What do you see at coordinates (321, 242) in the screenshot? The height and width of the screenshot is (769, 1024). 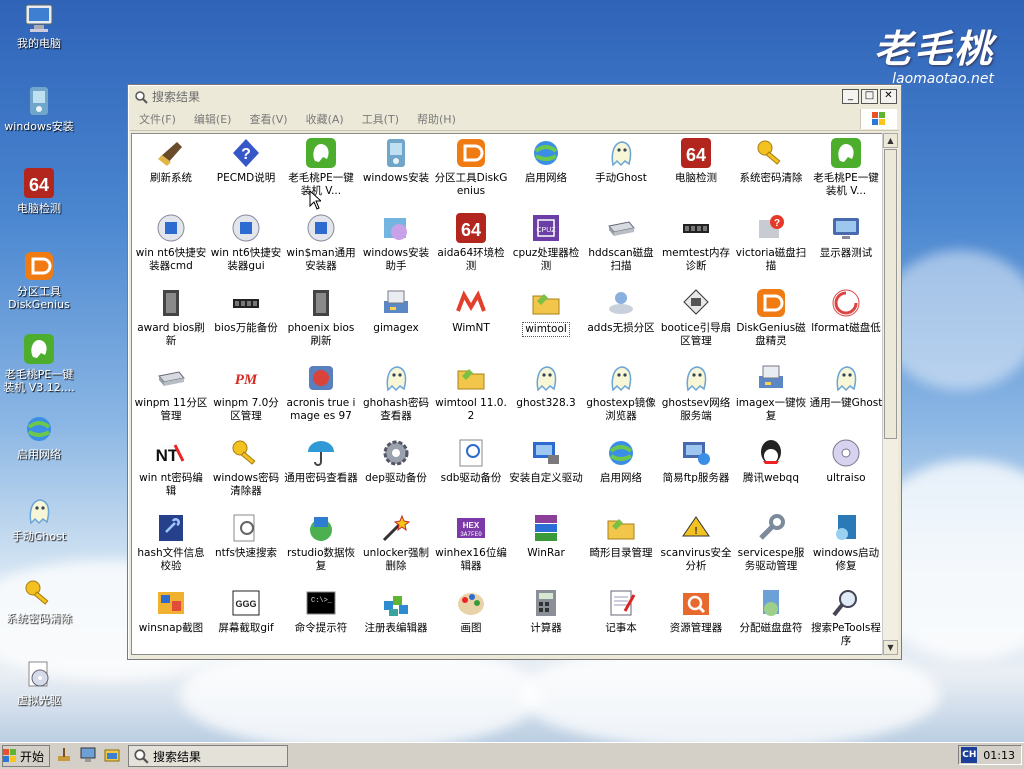 I see `result-item: win$man通用安装器` at bounding box center [321, 242].